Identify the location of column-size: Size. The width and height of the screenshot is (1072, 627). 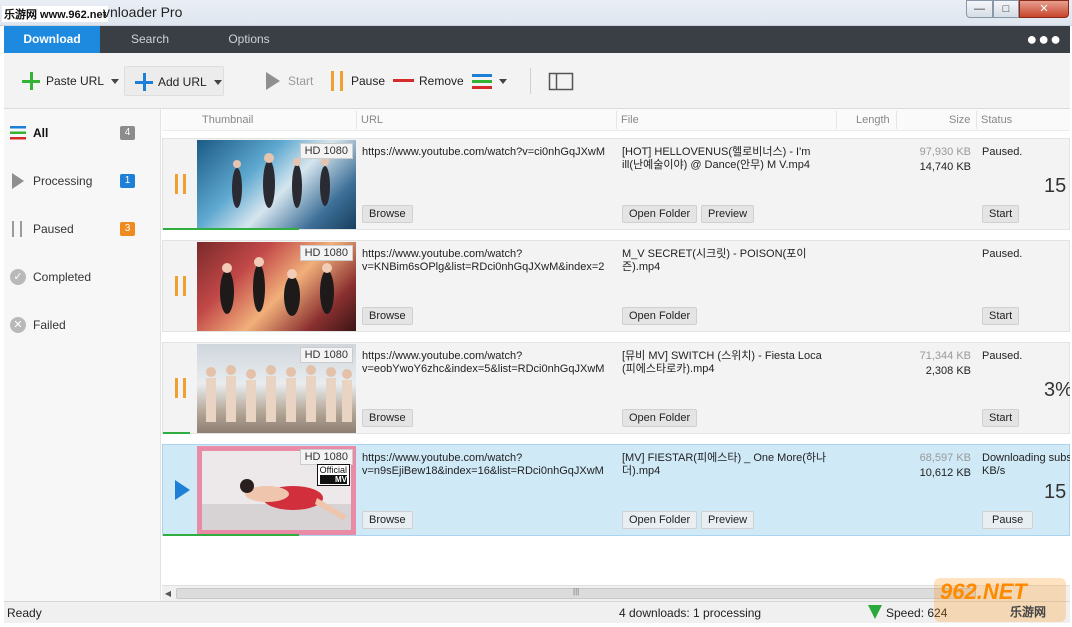
(959, 120).